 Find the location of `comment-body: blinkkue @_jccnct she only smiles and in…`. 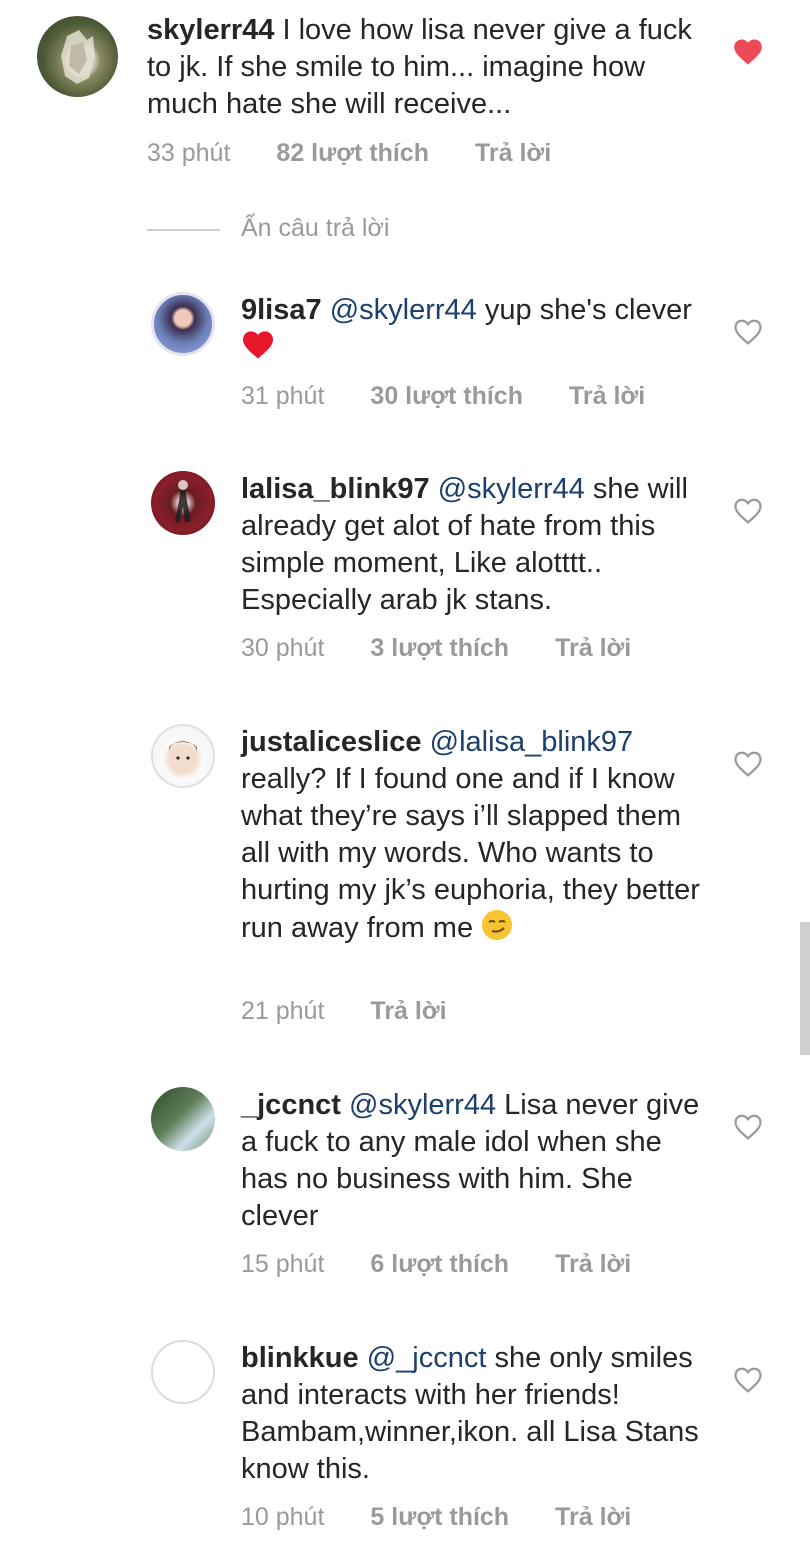

comment-body: blinkkue @_jccnct she only smiles and in… is located at coordinates (476, 1414).